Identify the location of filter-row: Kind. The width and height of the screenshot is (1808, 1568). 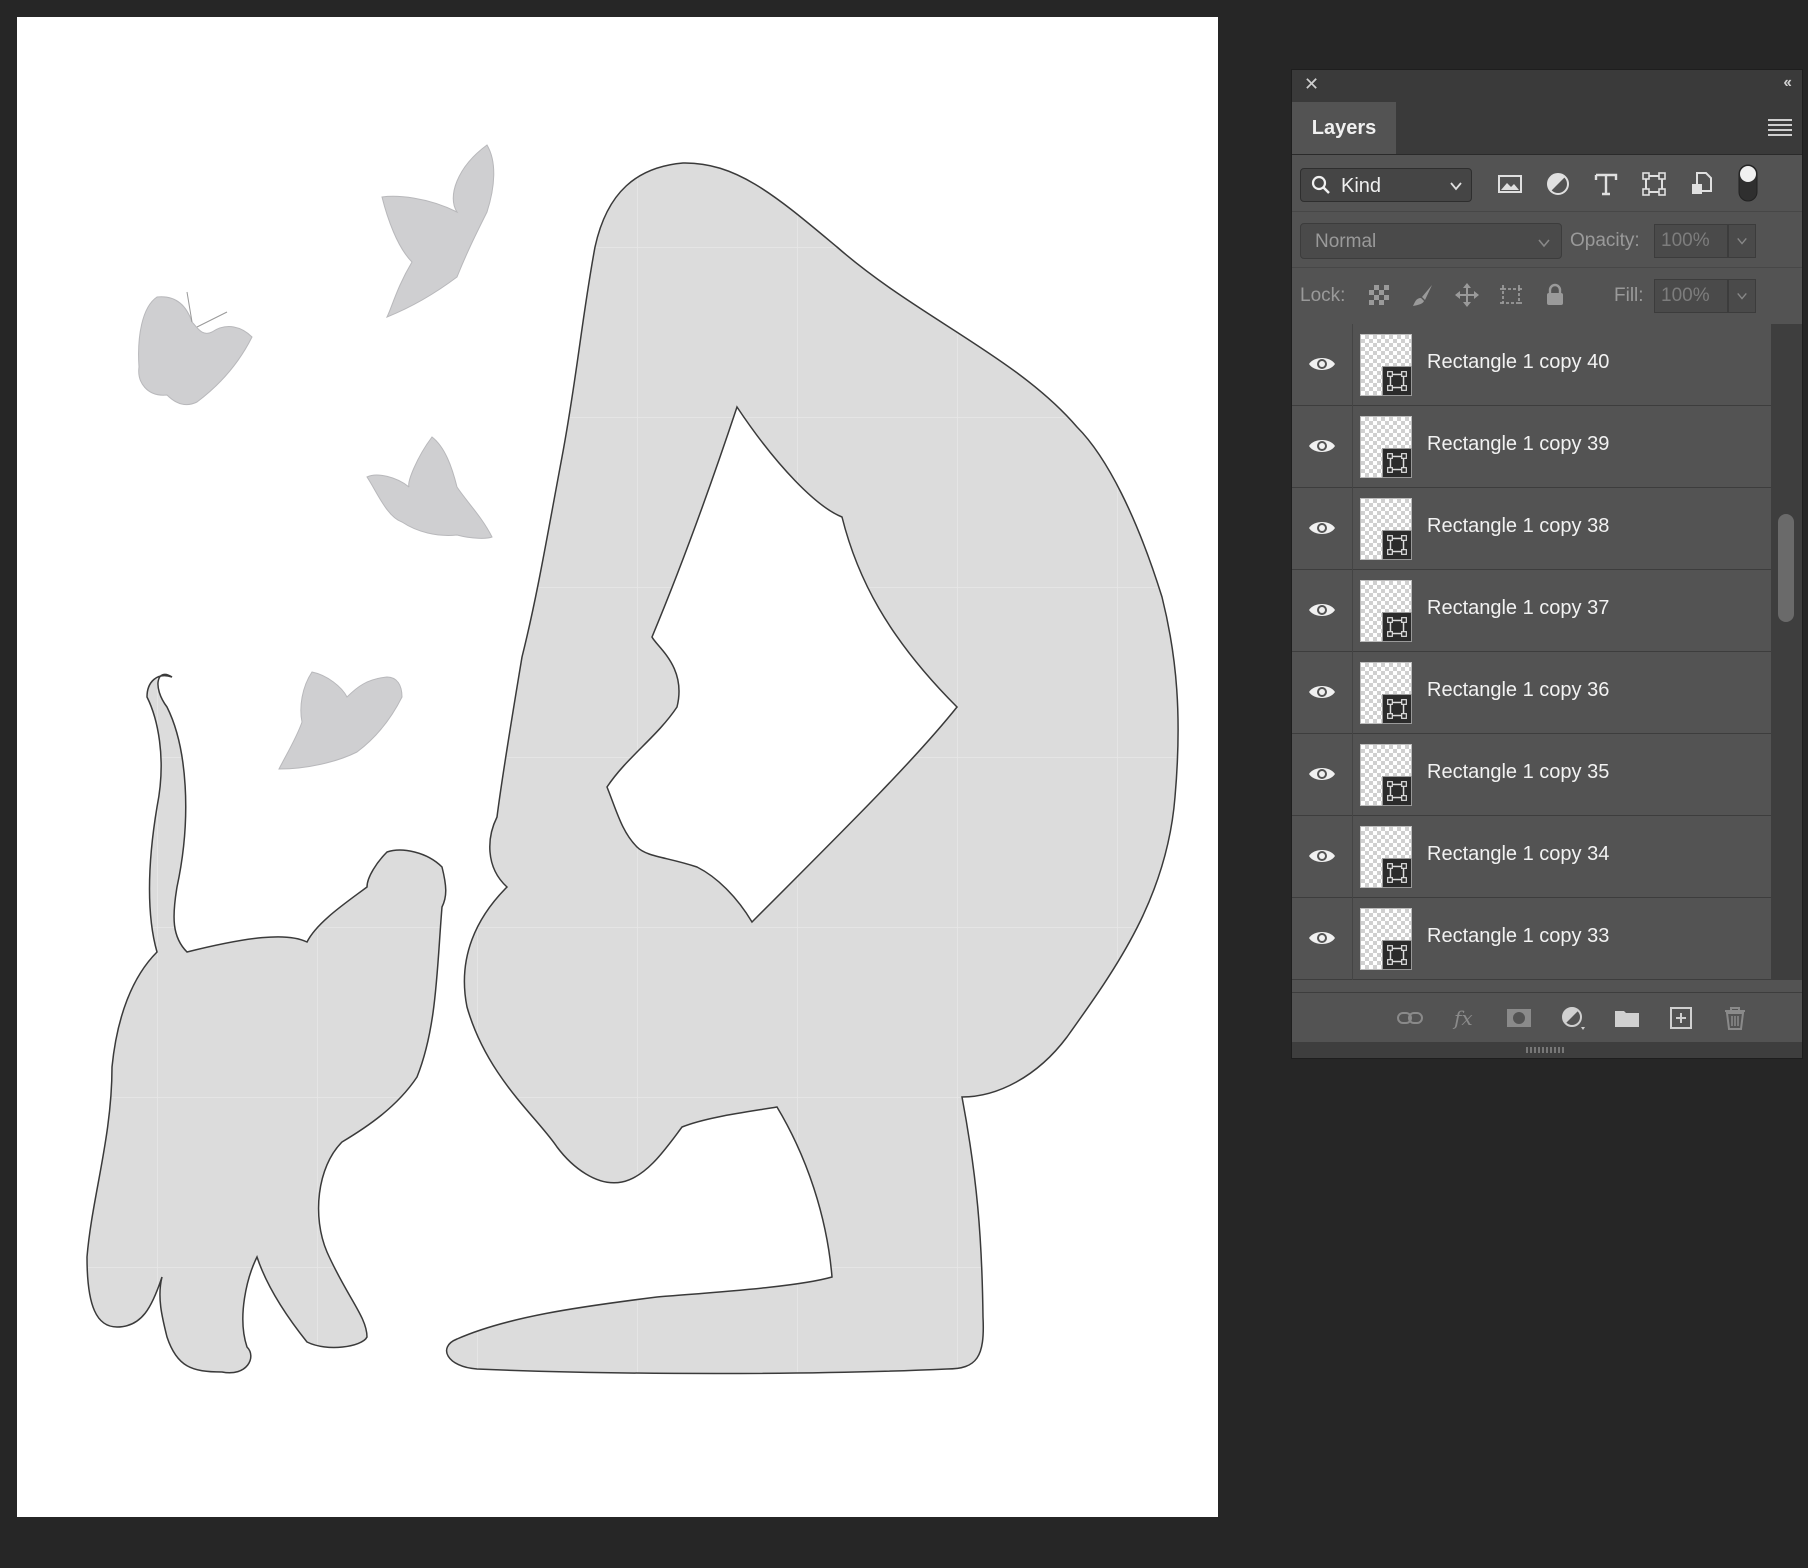
(1547, 183).